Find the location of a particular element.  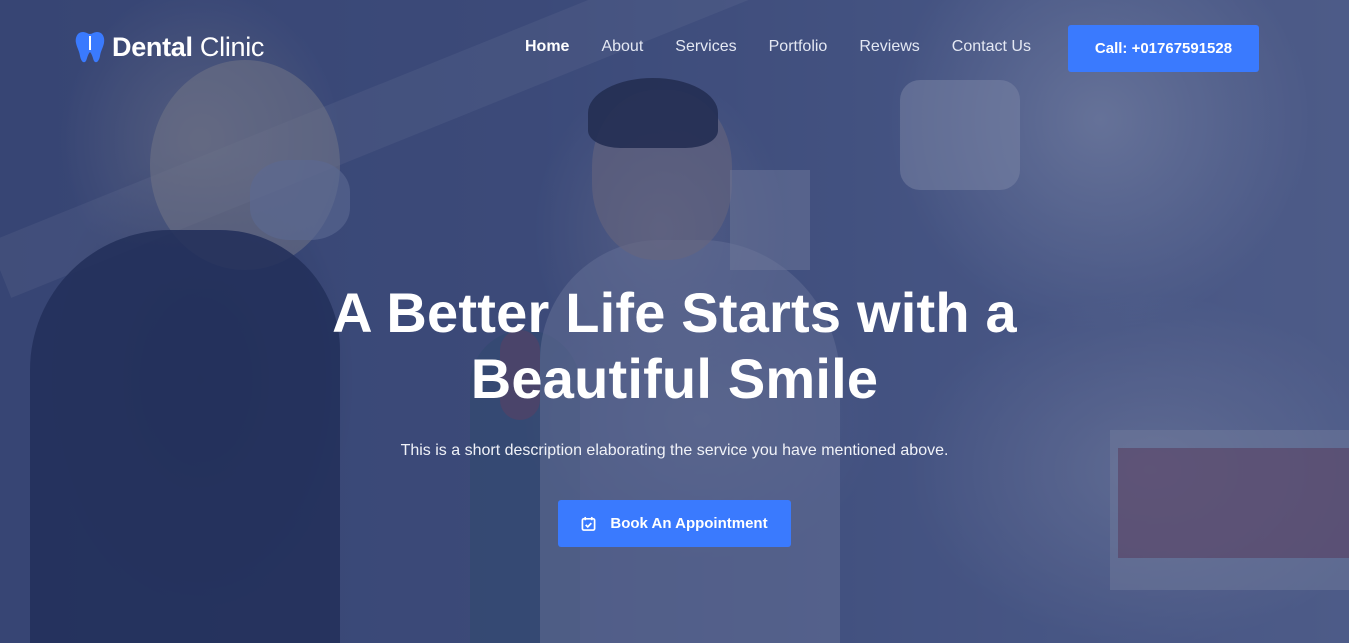

nav-item-portfolio: Portfolio is located at coordinates (798, 47).